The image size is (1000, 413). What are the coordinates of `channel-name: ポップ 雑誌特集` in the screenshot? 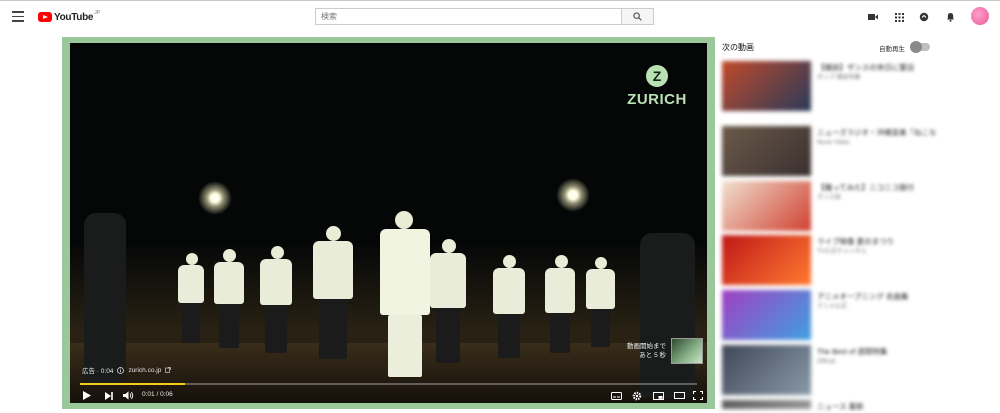 It's located at (882, 78).